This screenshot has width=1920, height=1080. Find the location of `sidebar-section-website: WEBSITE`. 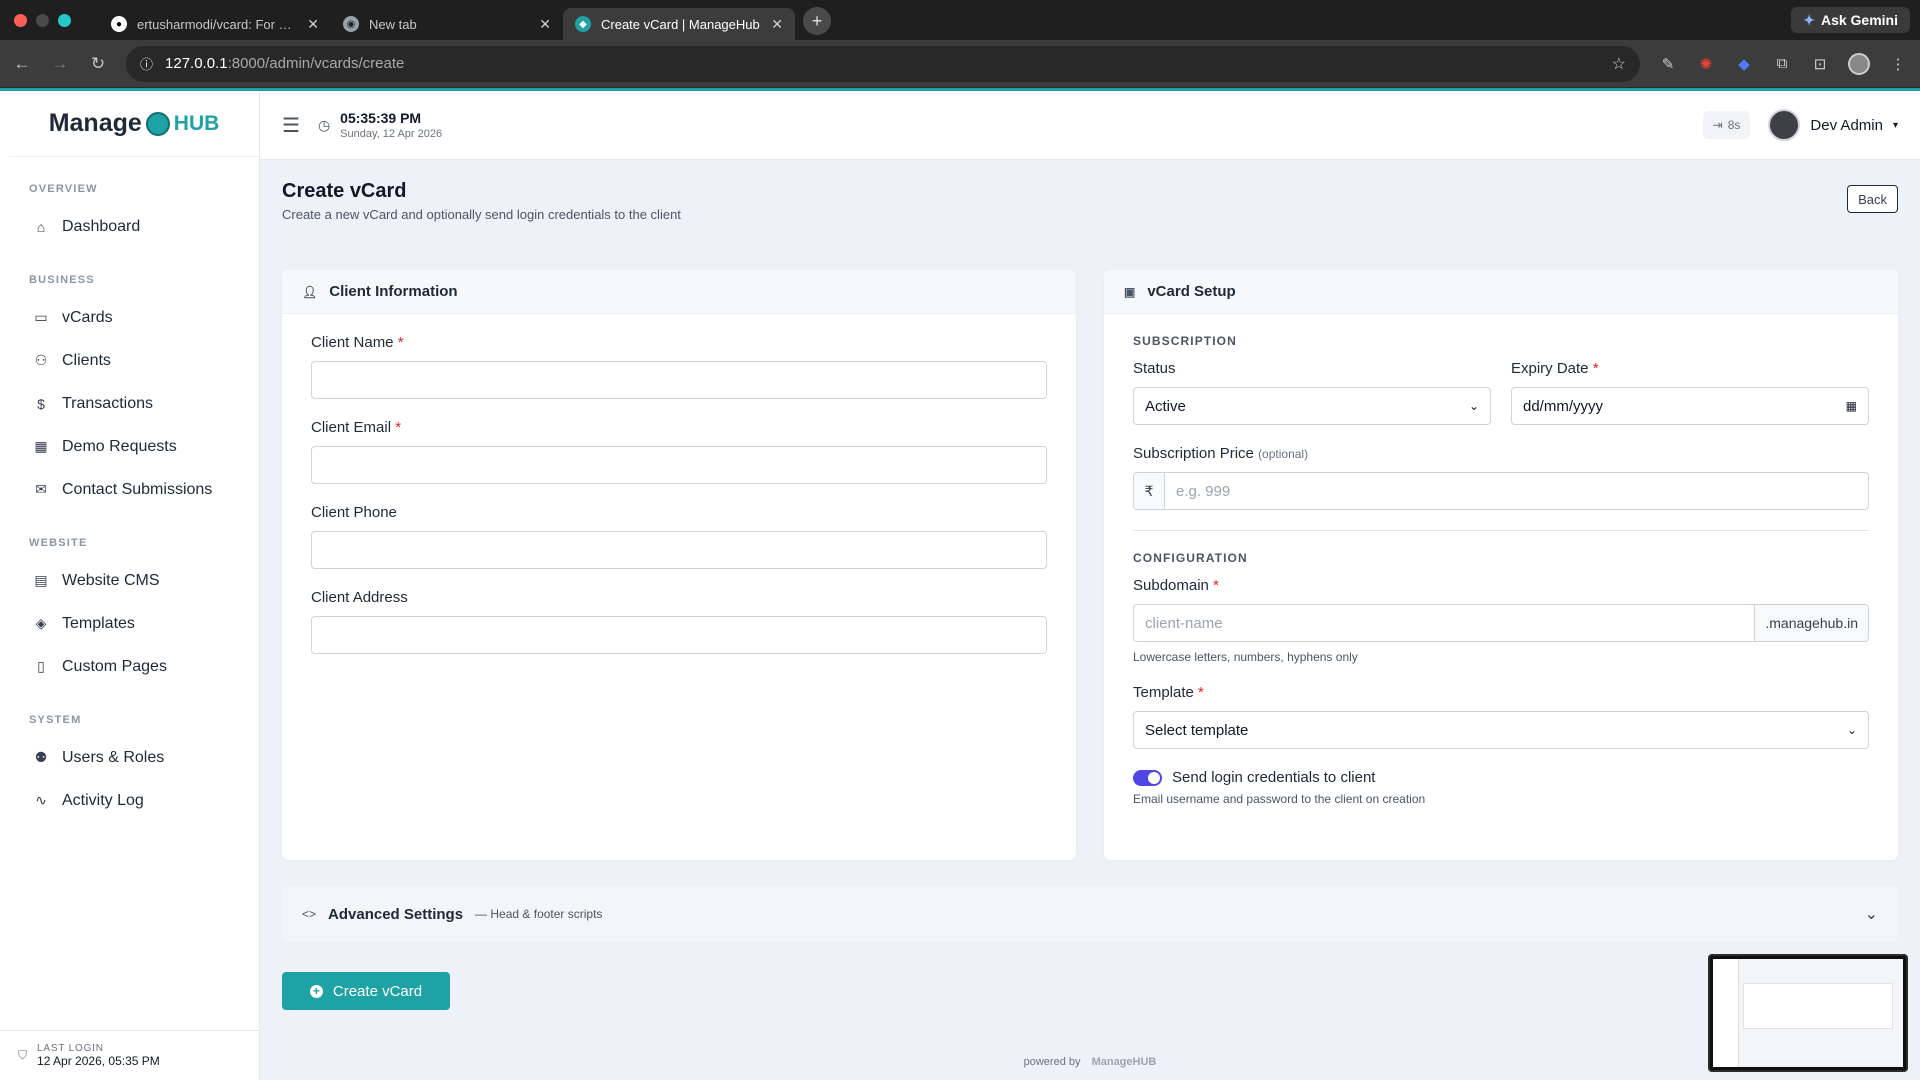

sidebar-section-website: WEBSITE is located at coordinates (58, 543).